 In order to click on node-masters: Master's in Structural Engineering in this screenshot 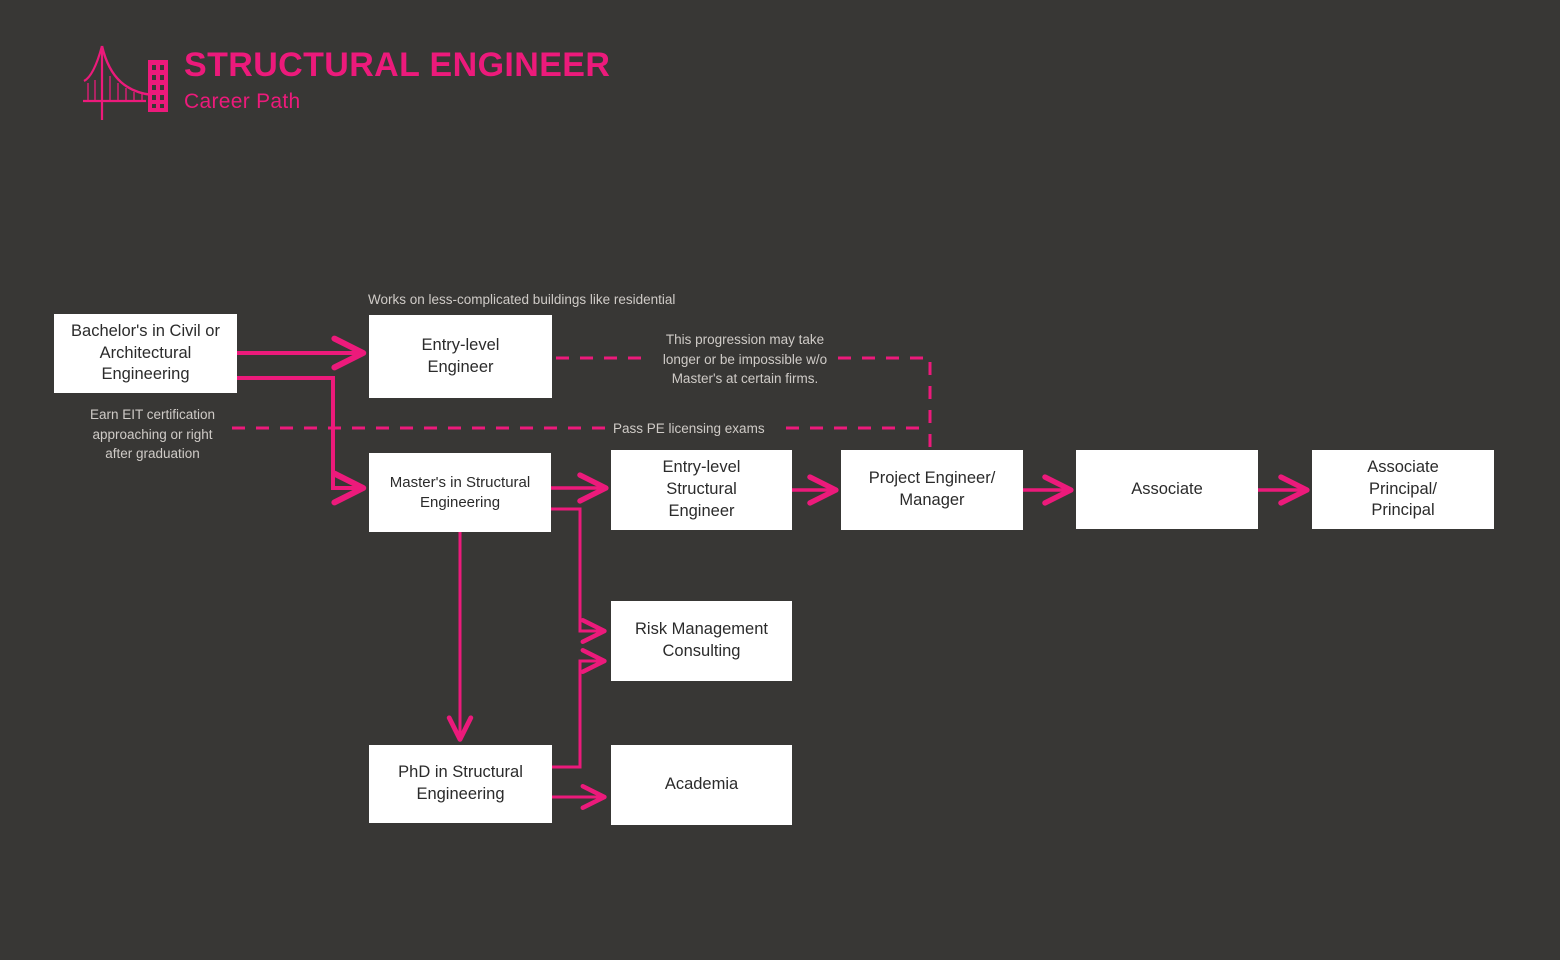, I will do `click(460, 492)`.